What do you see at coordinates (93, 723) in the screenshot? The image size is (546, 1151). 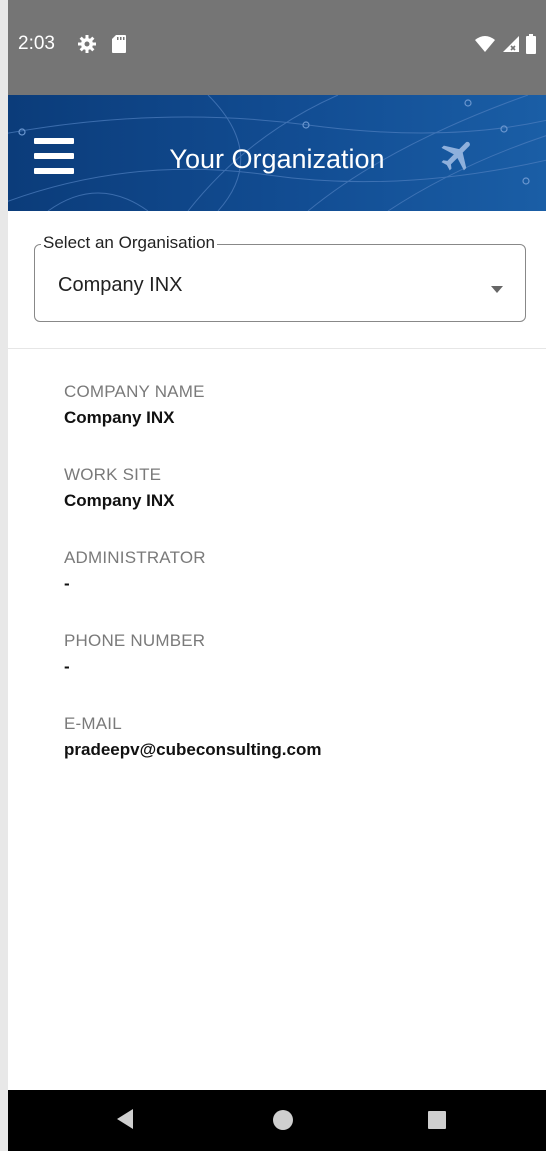 I see `field-label: E-MAIL` at bounding box center [93, 723].